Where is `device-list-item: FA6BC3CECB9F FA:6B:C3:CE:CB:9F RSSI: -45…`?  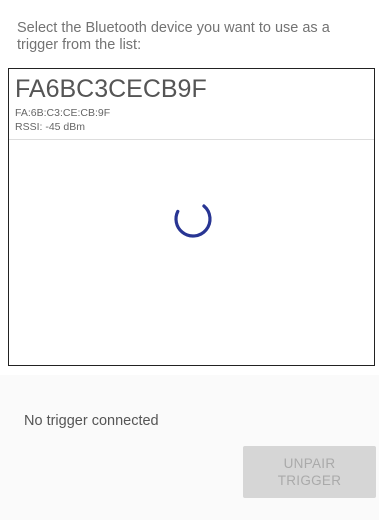 device-list-item: FA6BC3CECB9F FA:6B:C3:CE:CB:9F RSSI: -45… is located at coordinates (191, 104).